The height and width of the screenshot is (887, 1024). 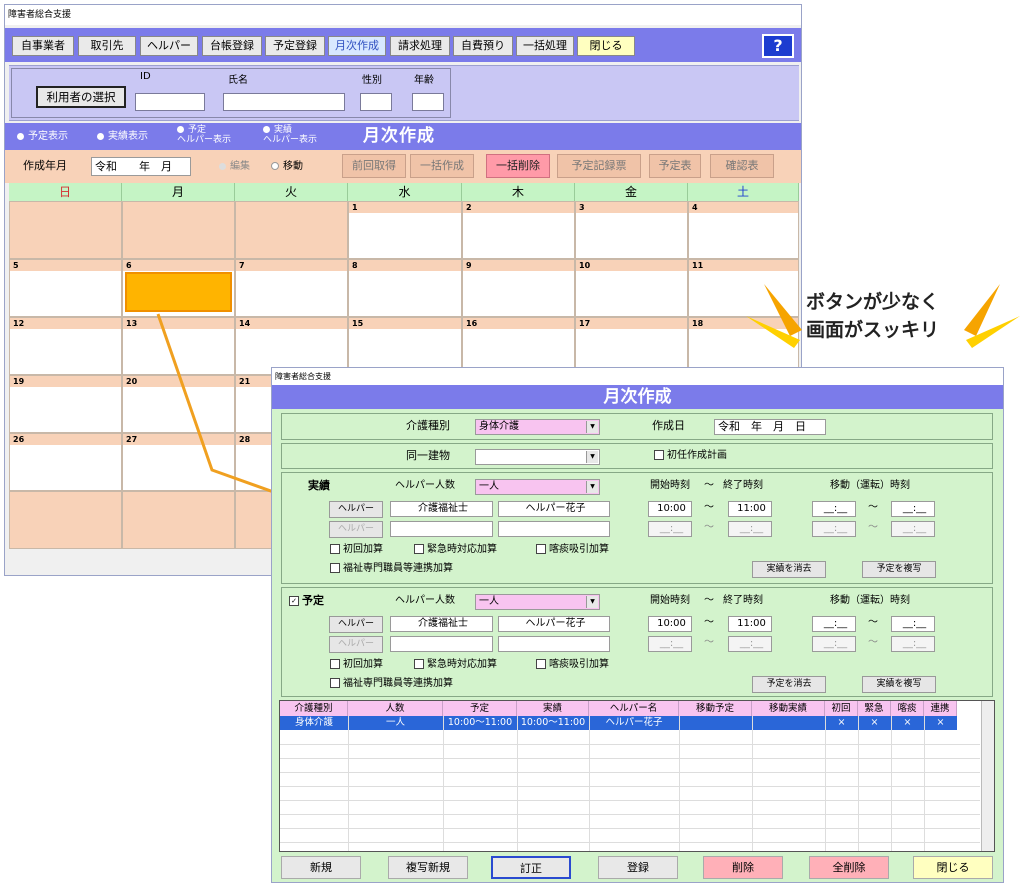 I want to click on plan-copy-actual-button: 実績を複写, so click(x=899, y=684).